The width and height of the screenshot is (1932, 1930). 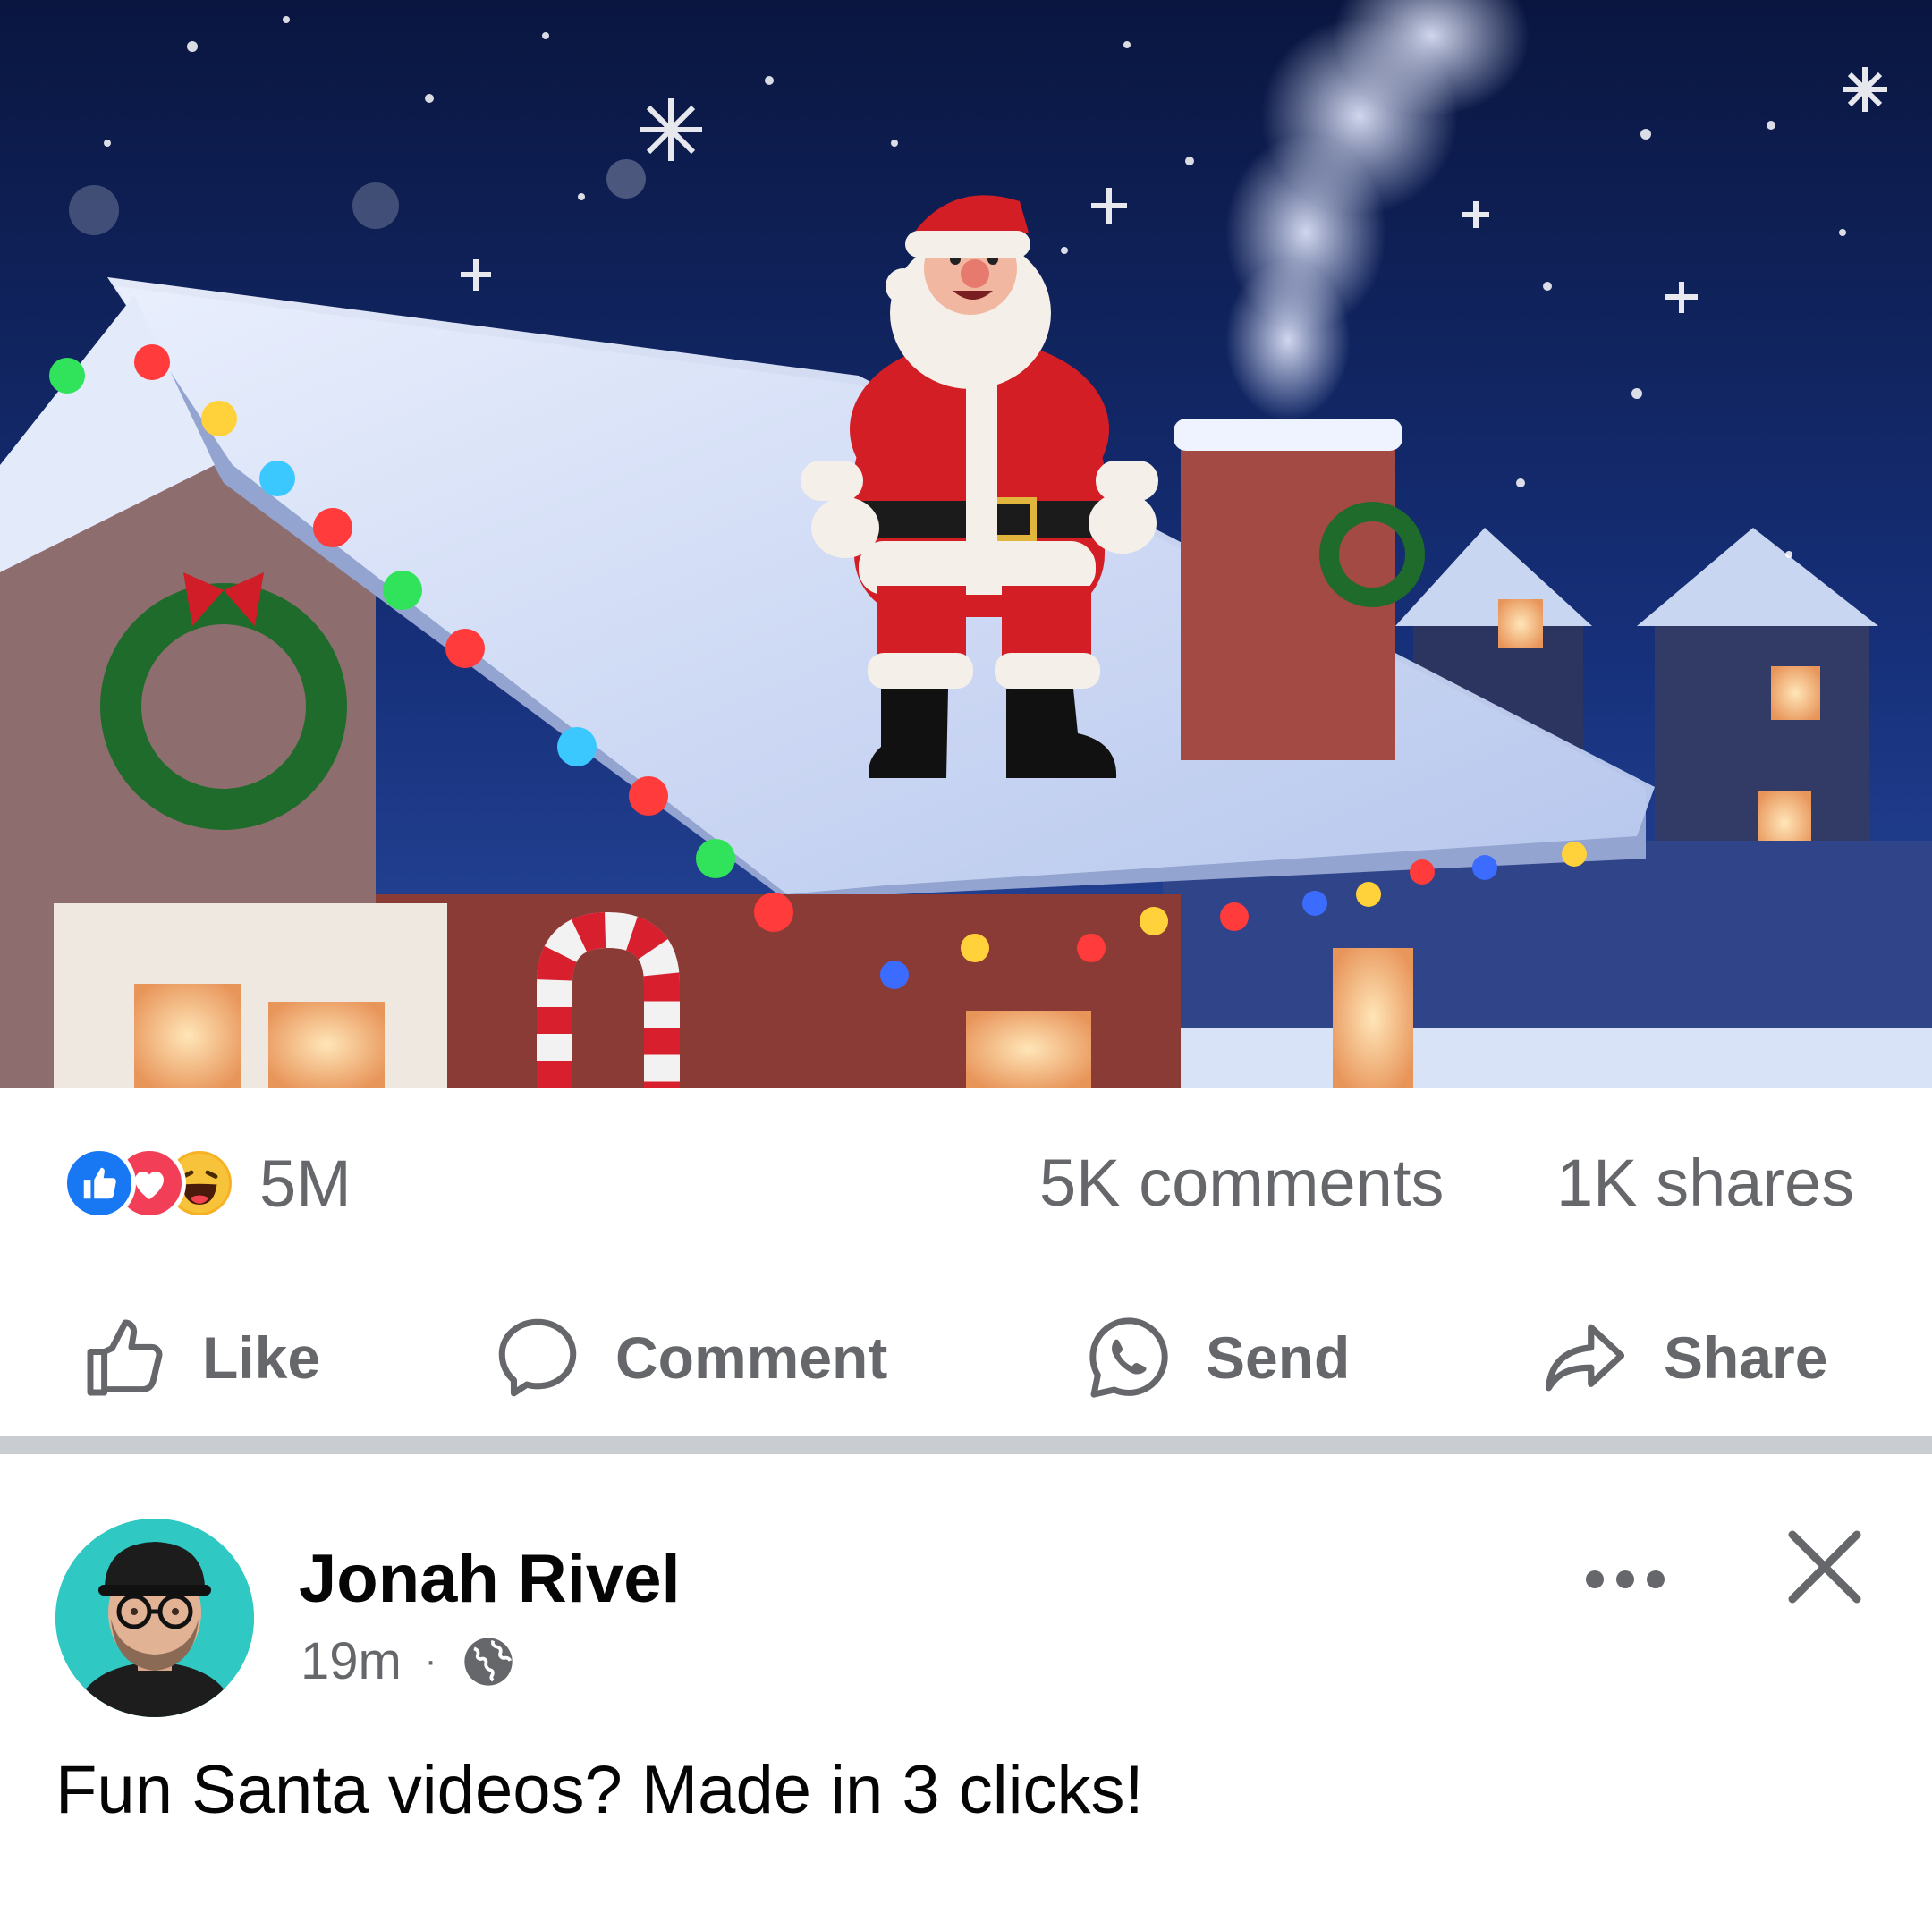 I want to click on comments-count-link: 5K comments, so click(x=1241, y=1183).